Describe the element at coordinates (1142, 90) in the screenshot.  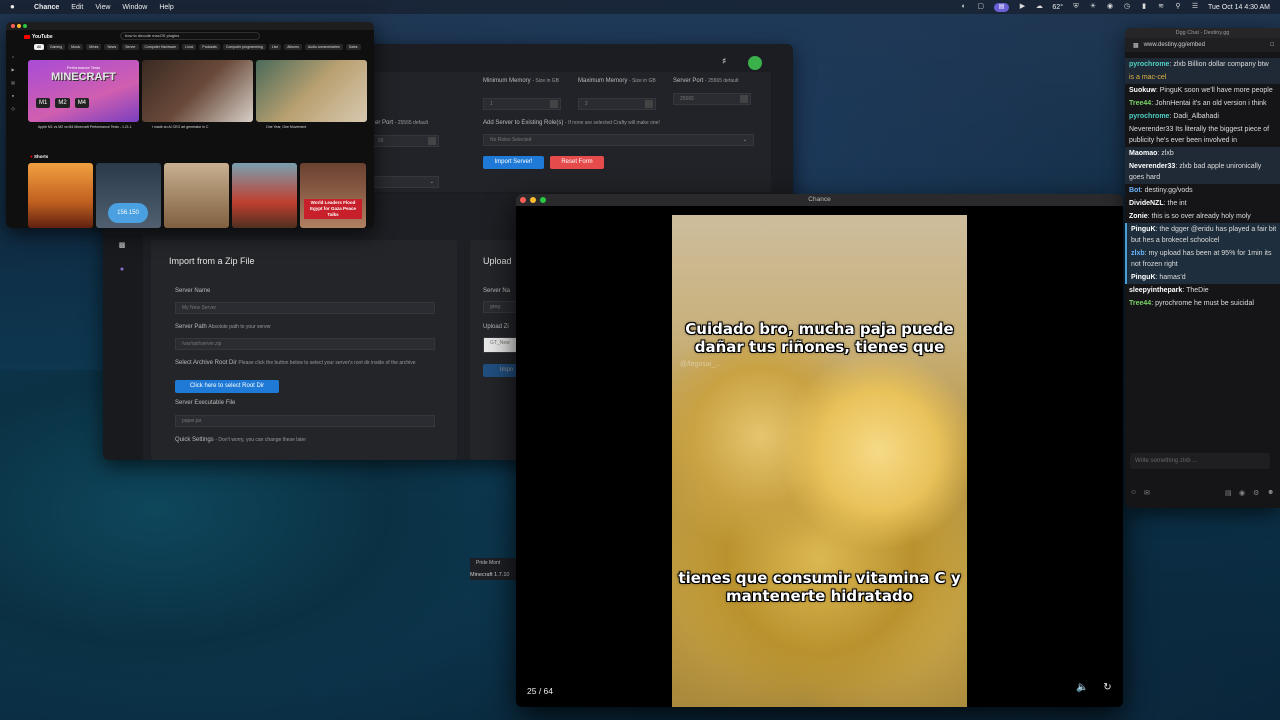
I see `chat-username: Suokuw` at that location.